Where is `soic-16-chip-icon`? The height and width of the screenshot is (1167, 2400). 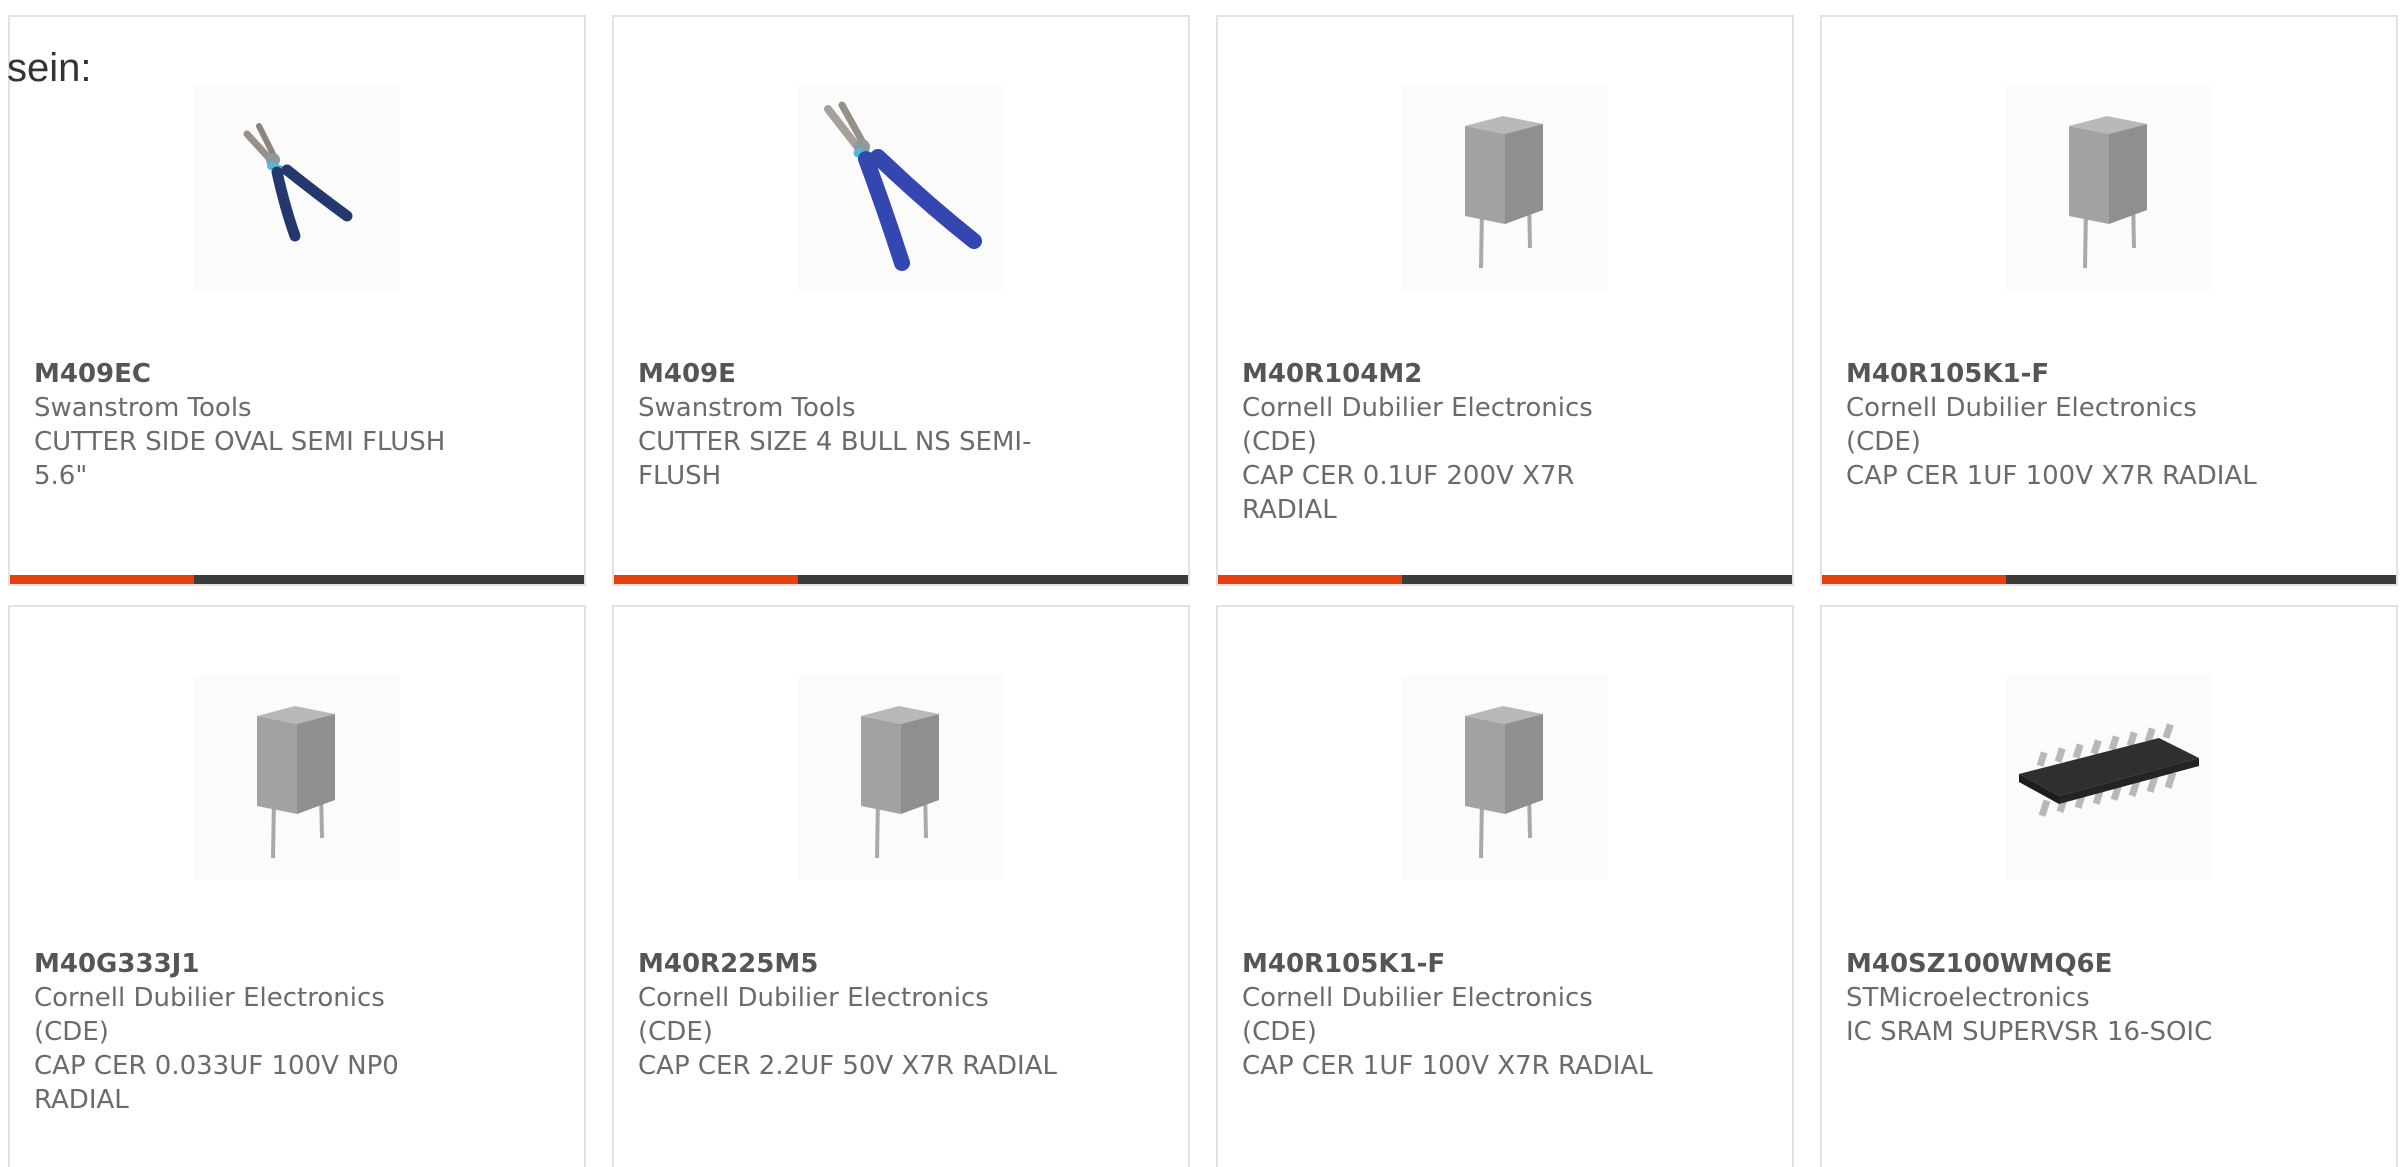 soic-16-chip-icon is located at coordinates (2109, 778).